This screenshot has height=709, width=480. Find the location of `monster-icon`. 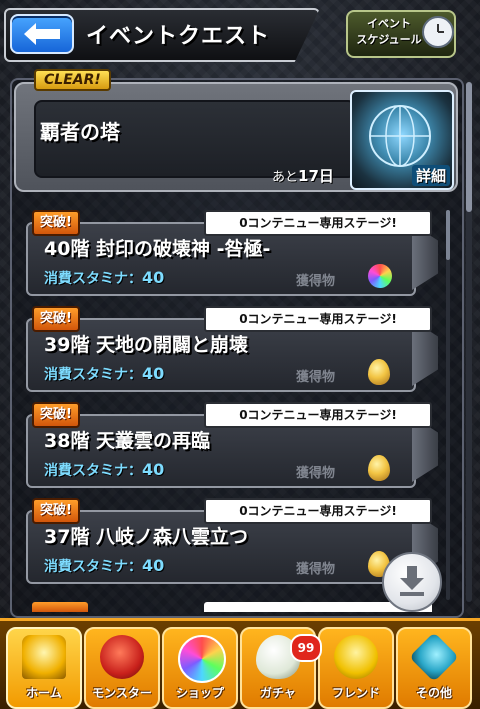

monster-icon is located at coordinates (122, 657).